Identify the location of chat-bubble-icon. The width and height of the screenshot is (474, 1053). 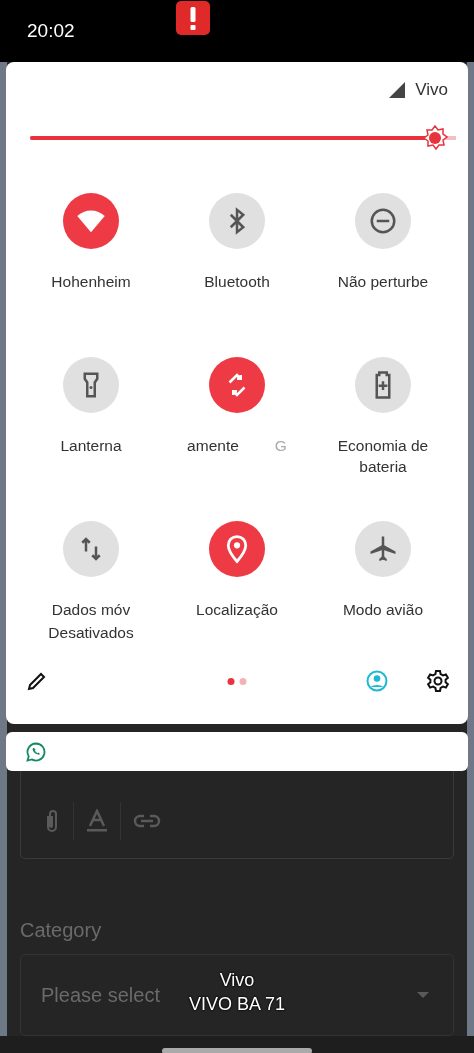
(36, 751).